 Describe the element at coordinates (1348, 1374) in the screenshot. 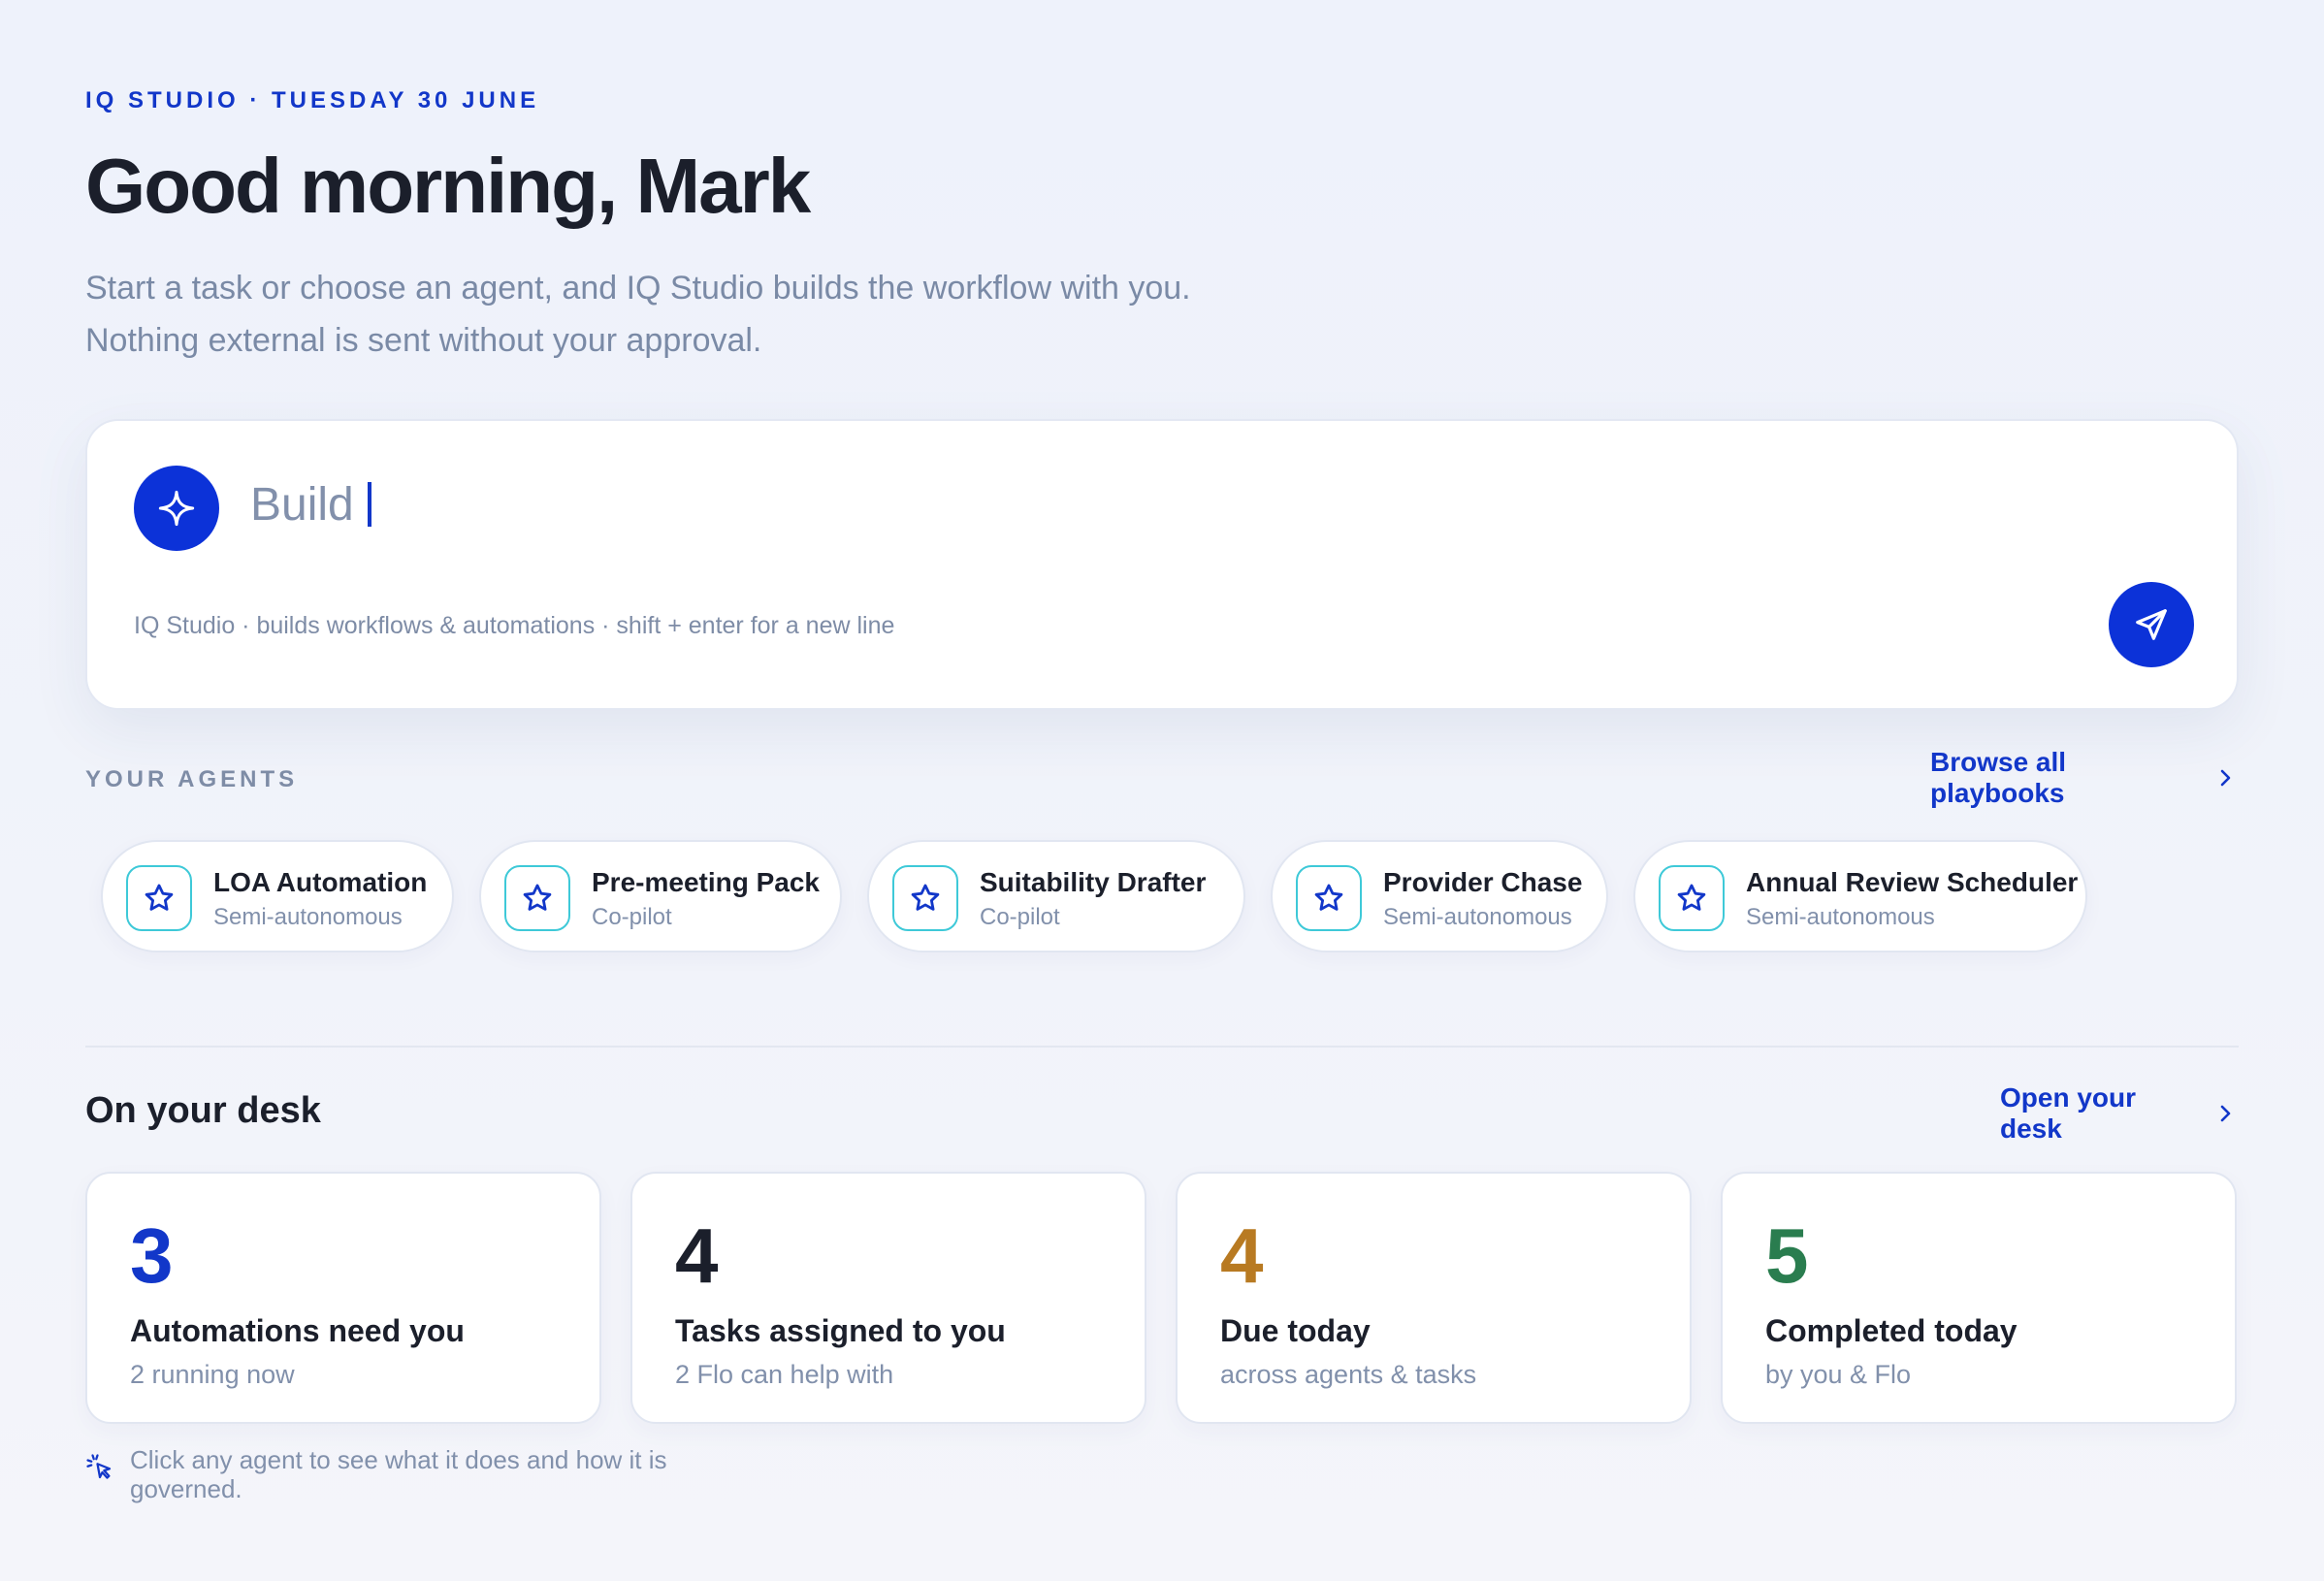

I see `stat-sub: across agents & tasks` at that location.